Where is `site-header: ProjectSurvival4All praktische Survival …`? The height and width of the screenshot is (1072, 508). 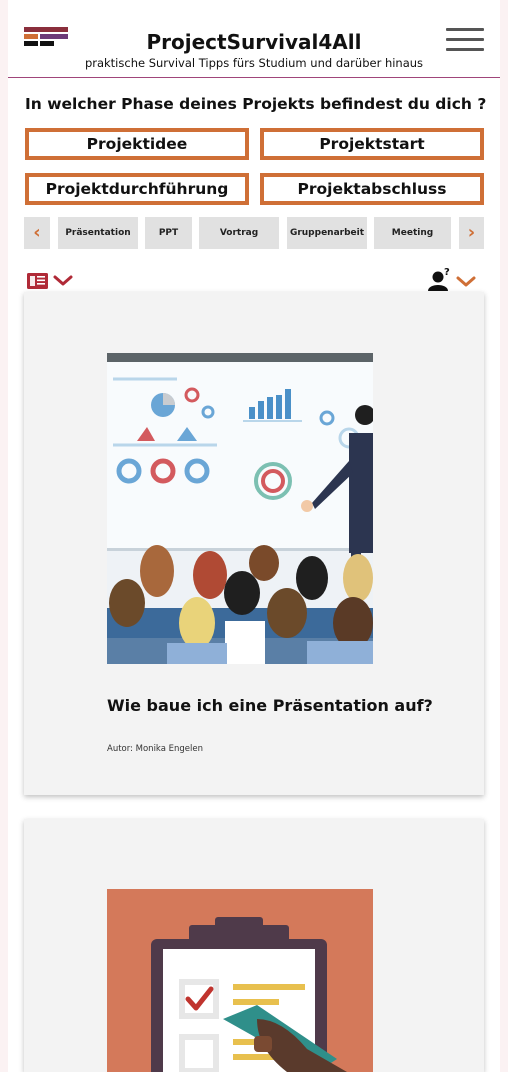
site-header: ProjectSurvival4All praktische Survival … is located at coordinates (254, 39).